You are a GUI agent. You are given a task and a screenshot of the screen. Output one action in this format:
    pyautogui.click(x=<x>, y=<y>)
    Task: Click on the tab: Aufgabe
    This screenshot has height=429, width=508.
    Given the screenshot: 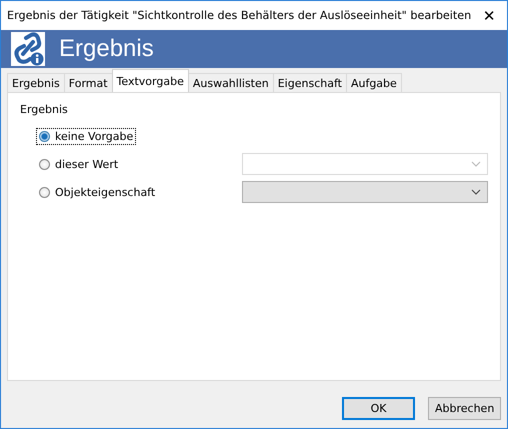 What is the action you would take?
    pyautogui.click(x=374, y=82)
    